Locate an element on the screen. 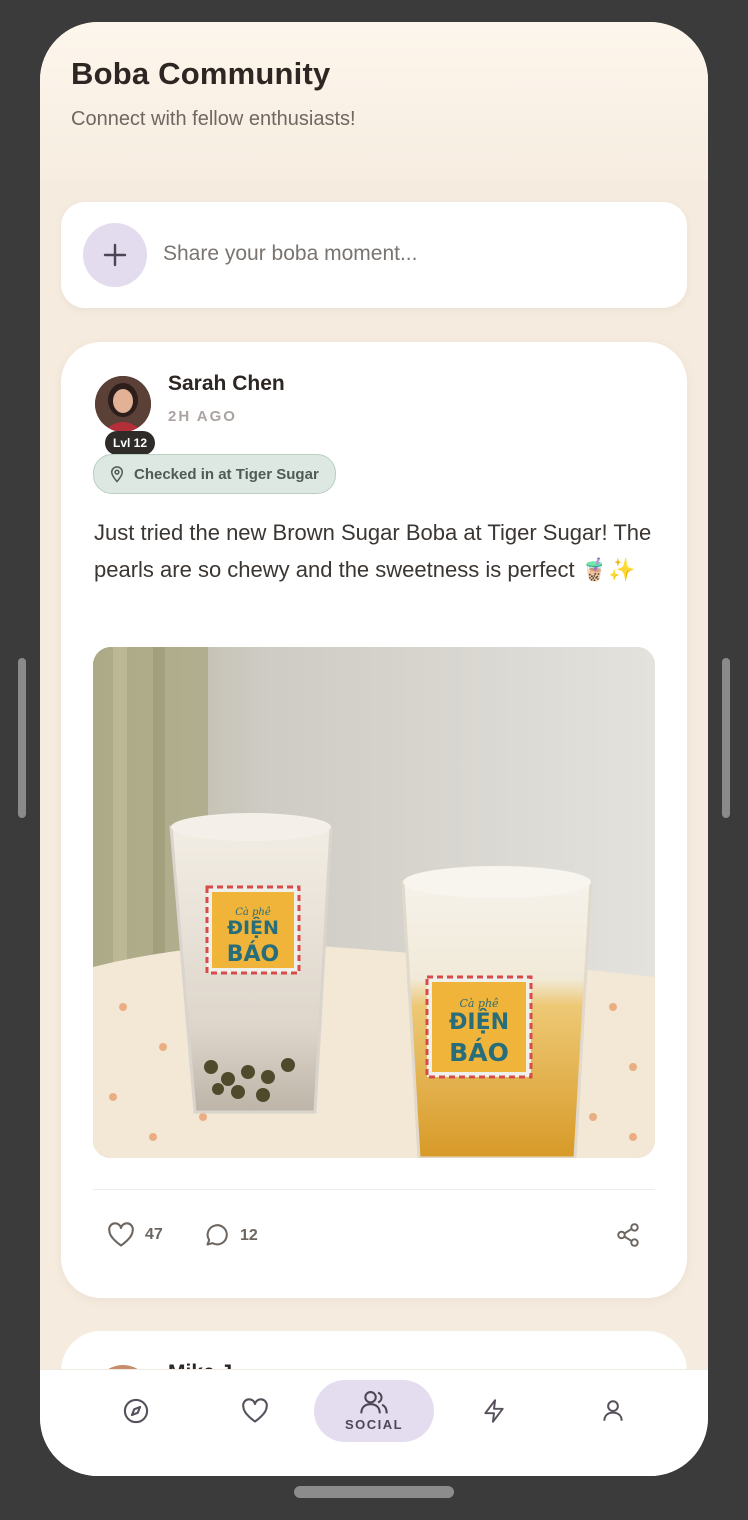 The image size is (748, 1520). label-line2-b: ĐIỆN is located at coordinates (479, 1021).